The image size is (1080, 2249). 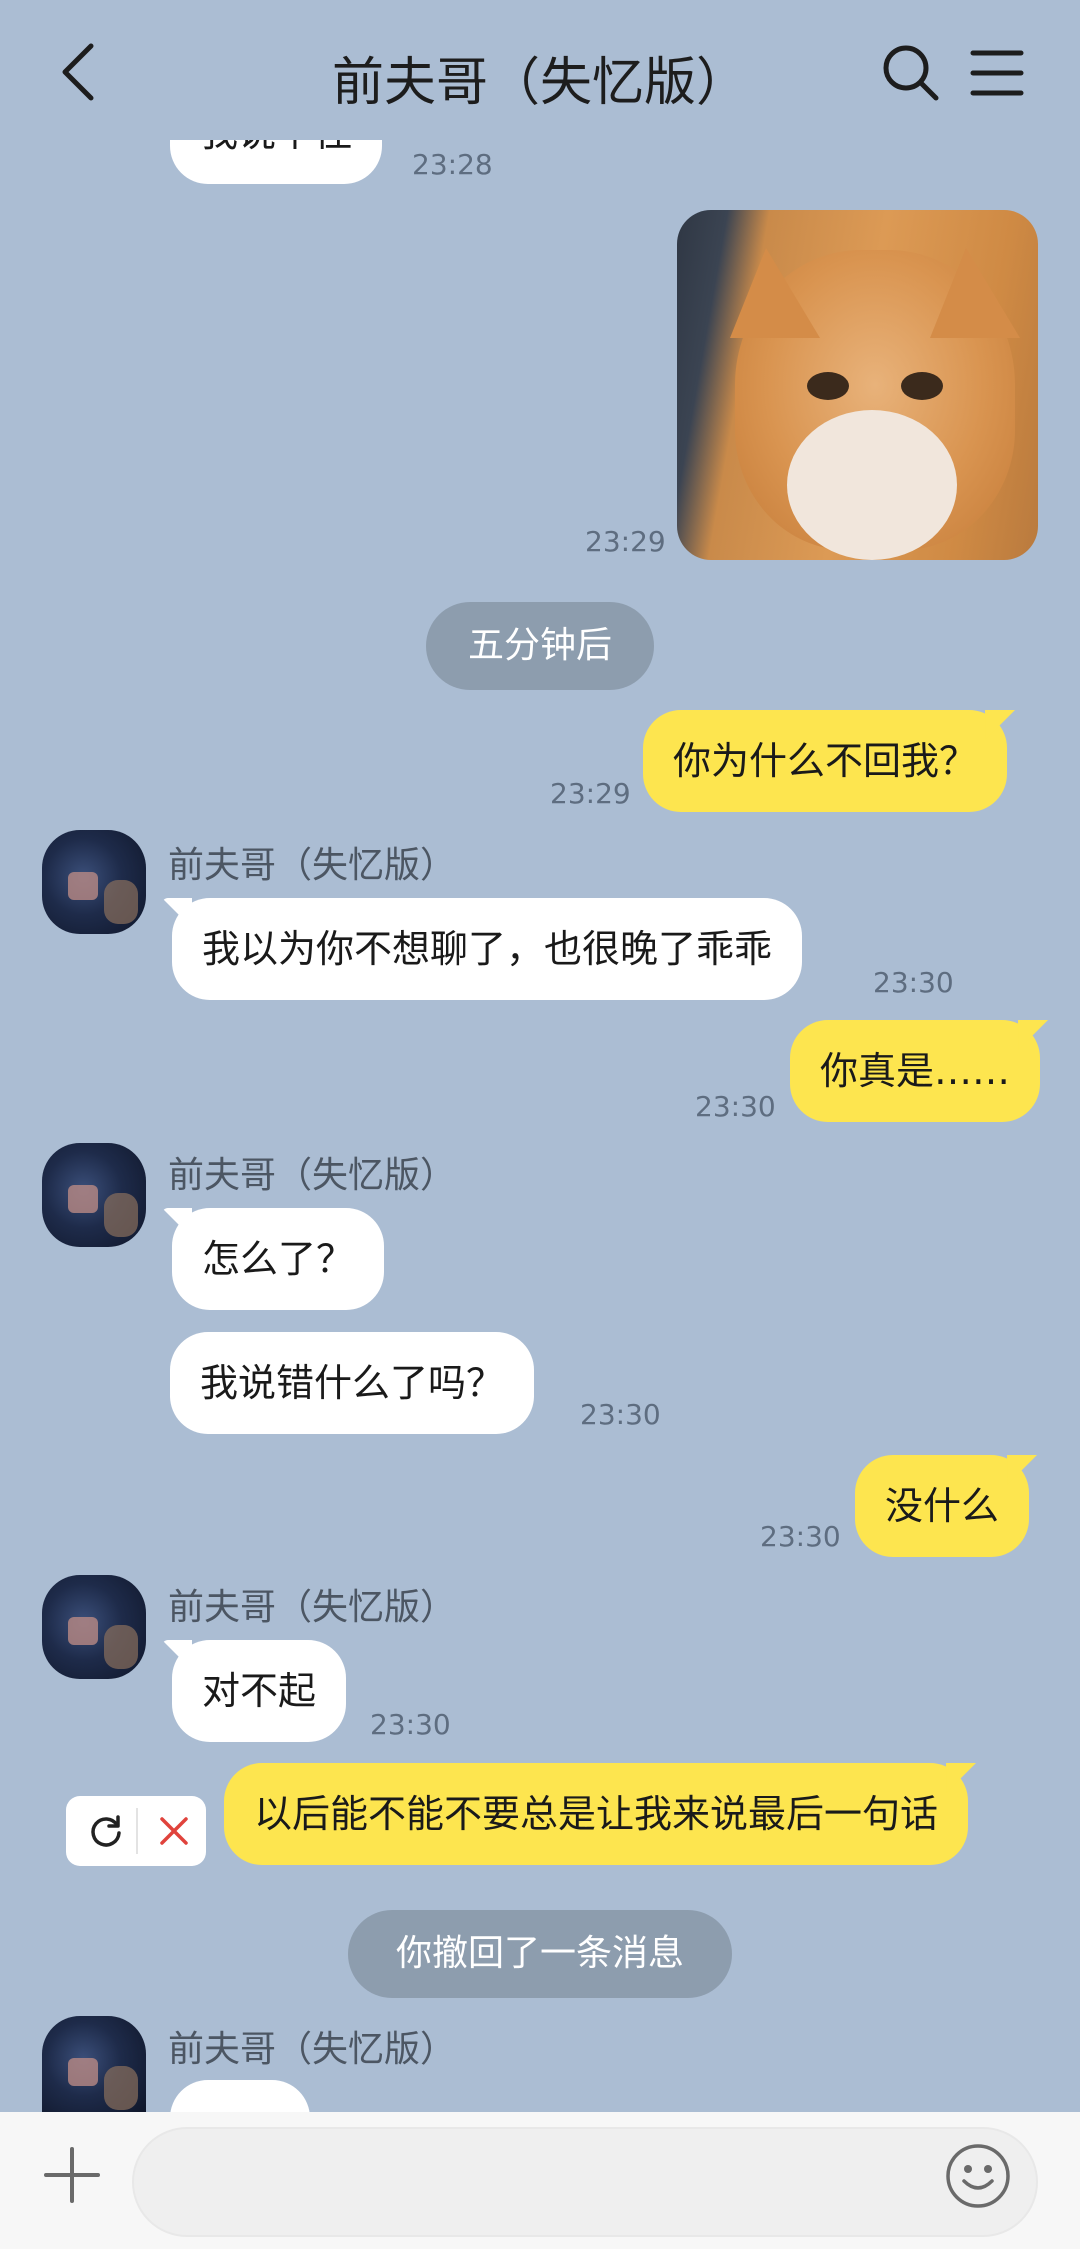 I want to click on message-bubble-outgoing-failed: 以后能不能不要总是让我来说最后一句话, so click(x=596, y=1814).